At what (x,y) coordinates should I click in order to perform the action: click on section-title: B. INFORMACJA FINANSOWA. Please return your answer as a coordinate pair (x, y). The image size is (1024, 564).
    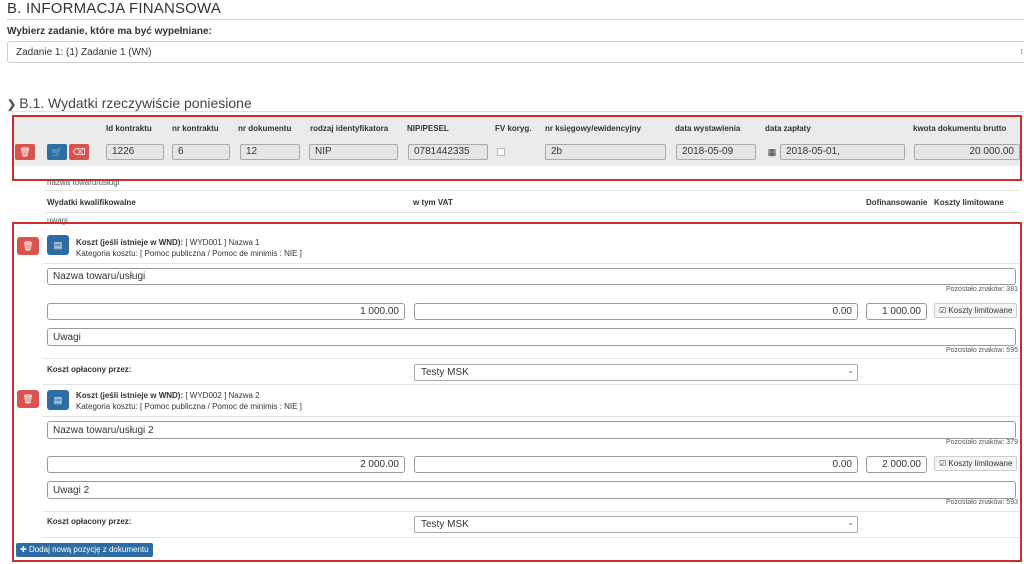
    Looking at the image, I should click on (114, 8).